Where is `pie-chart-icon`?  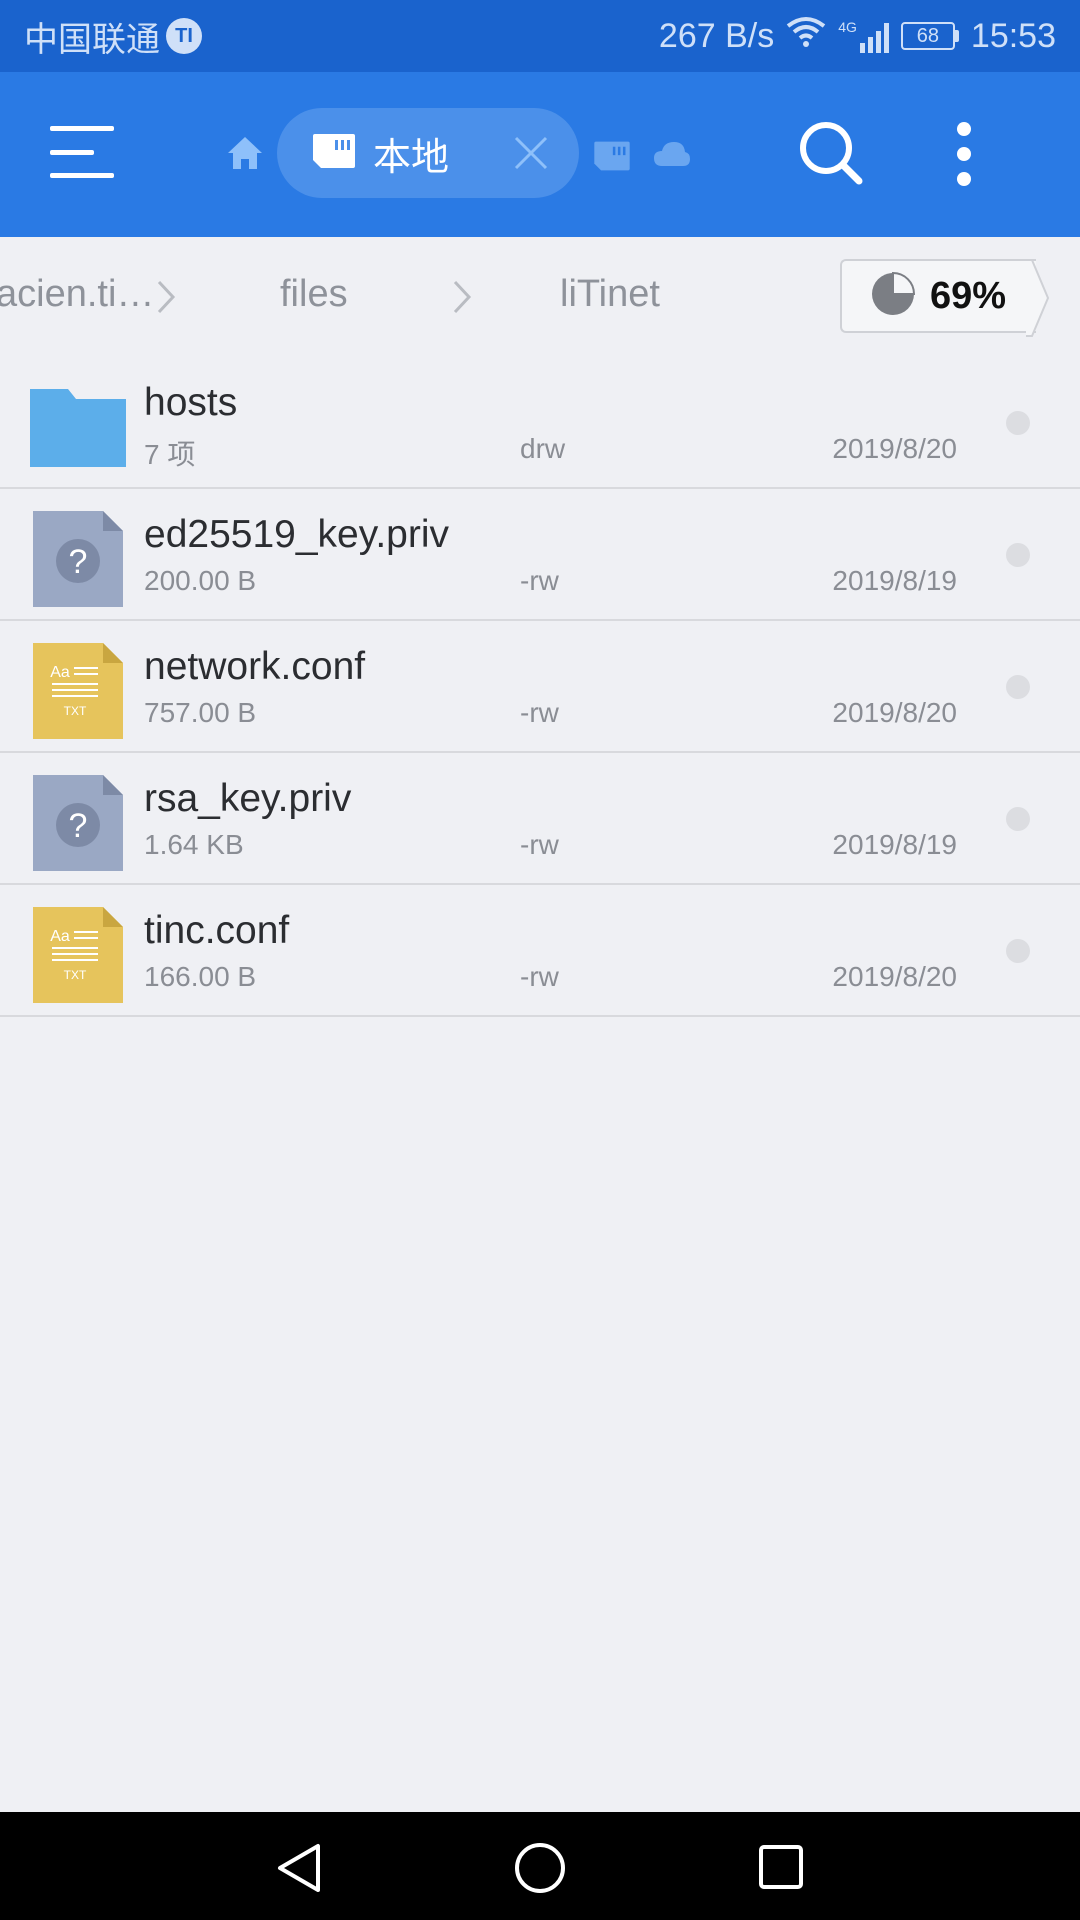 pie-chart-icon is located at coordinates (893, 296).